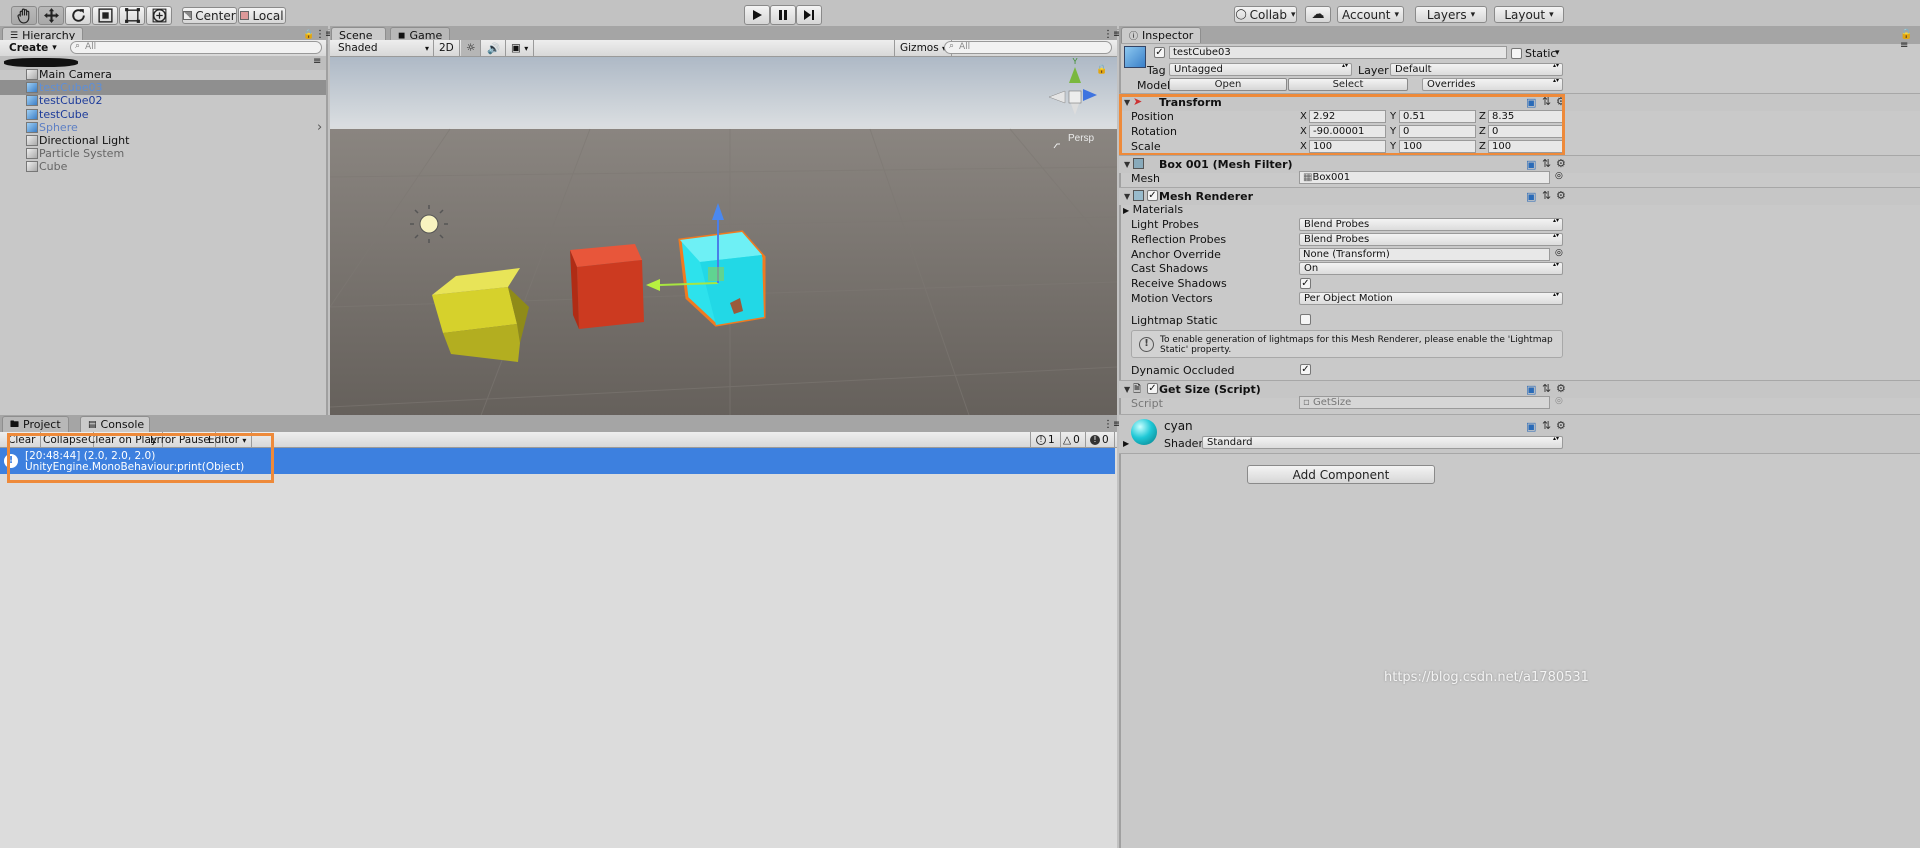  What do you see at coordinates (1152, 388) in the screenshot?
I see `script-enabled-checkbox: ✓` at bounding box center [1152, 388].